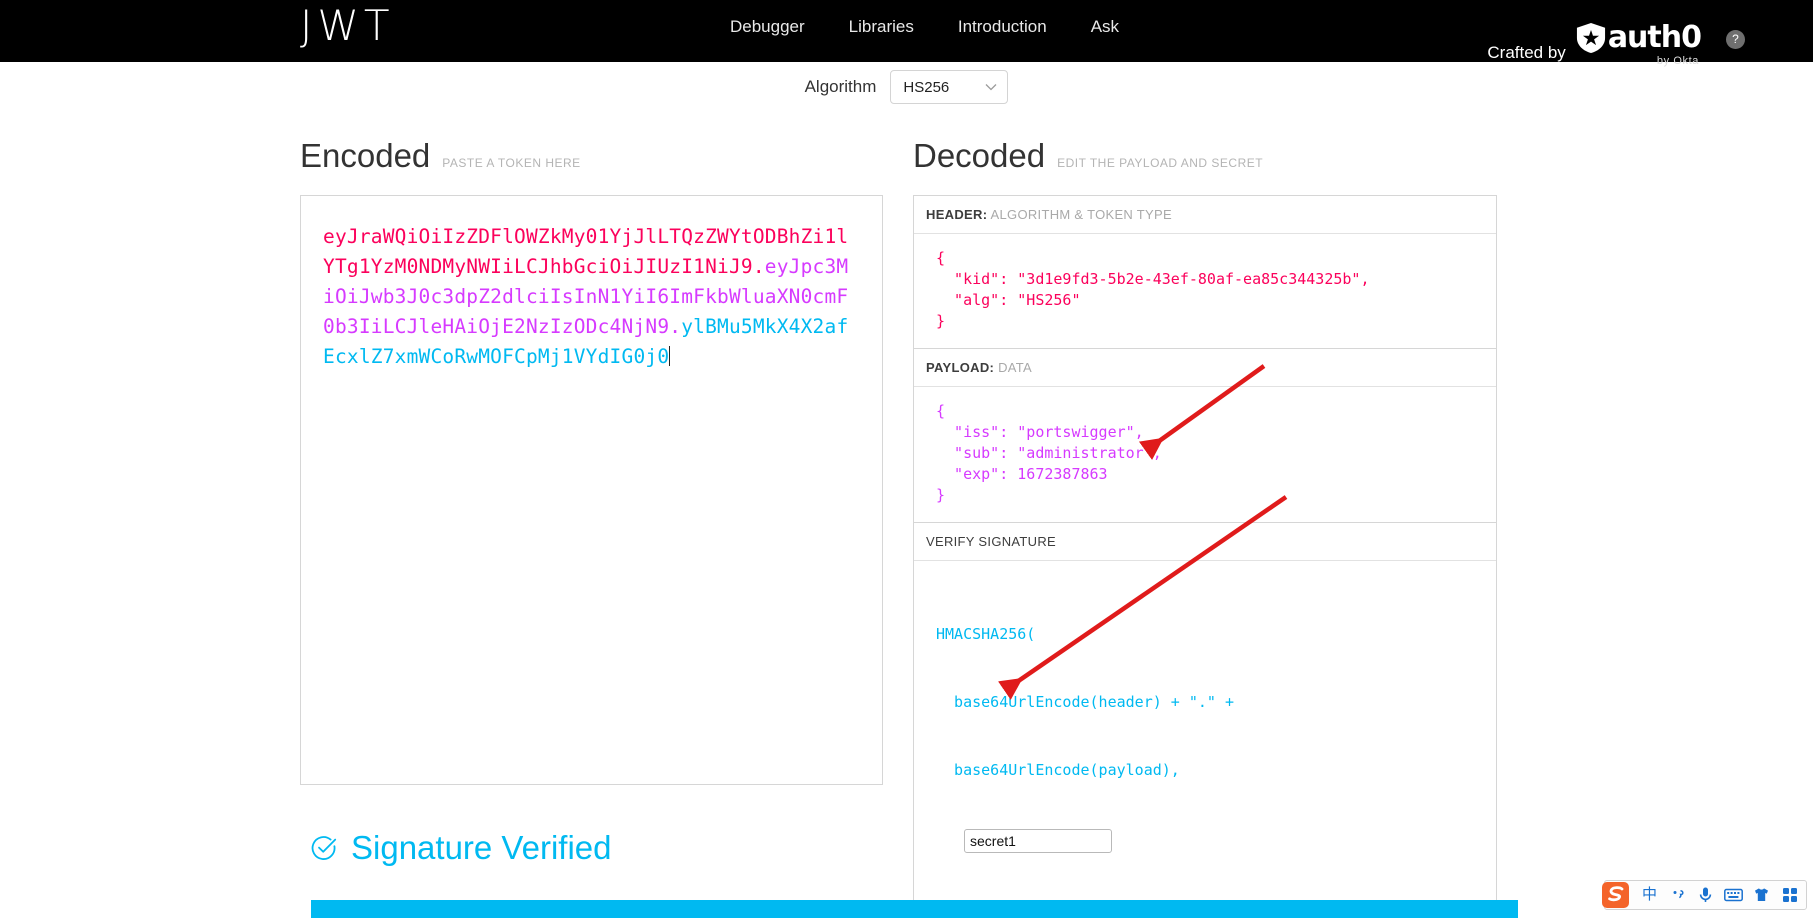 The width and height of the screenshot is (1813, 918). What do you see at coordinates (924, 27) in the screenshot?
I see `main-navigation: Debugger Libraries Introduction Ask` at bounding box center [924, 27].